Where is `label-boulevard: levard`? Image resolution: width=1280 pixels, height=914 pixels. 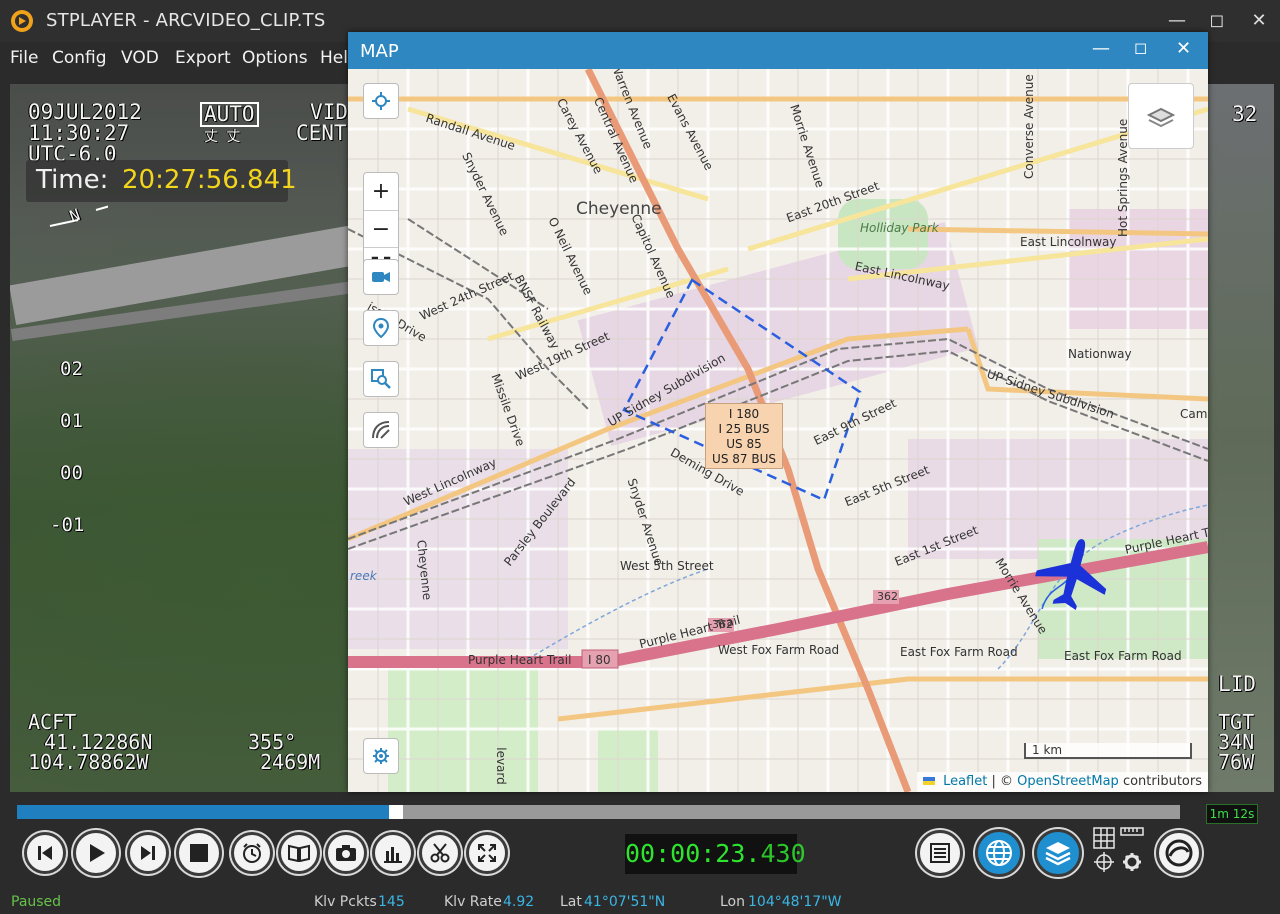 label-boulevard: levard is located at coordinates (500, 766).